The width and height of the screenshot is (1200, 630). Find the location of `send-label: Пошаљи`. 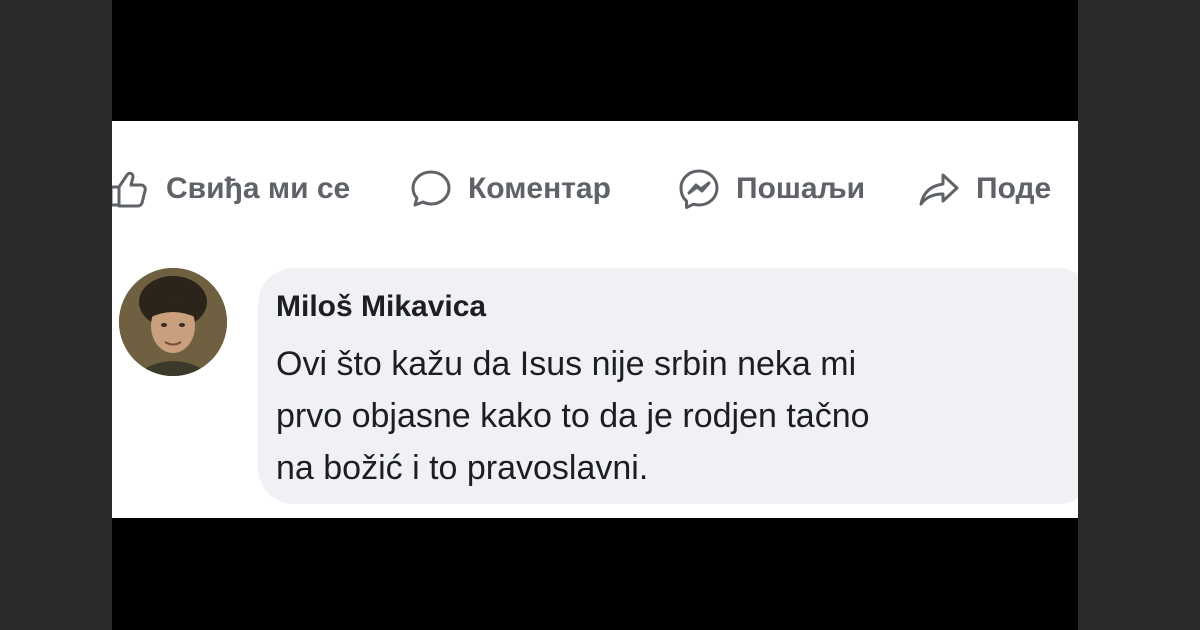

send-label: Пошаљи is located at coordinates (801, 188).